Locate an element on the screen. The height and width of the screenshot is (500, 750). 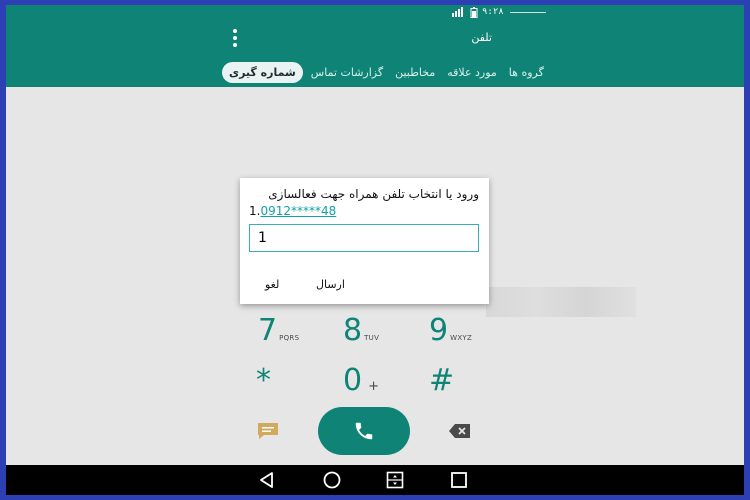
app-title: تلفن is located at coordinates (481, 37).